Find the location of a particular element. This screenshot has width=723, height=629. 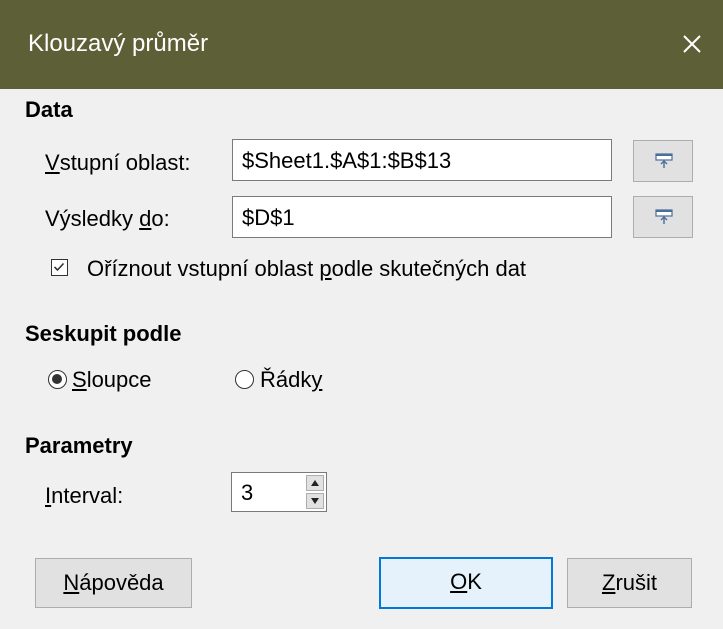

input-range-field: $Sheet1.$A$1:$B$13 is located at coordinates (422, 160).